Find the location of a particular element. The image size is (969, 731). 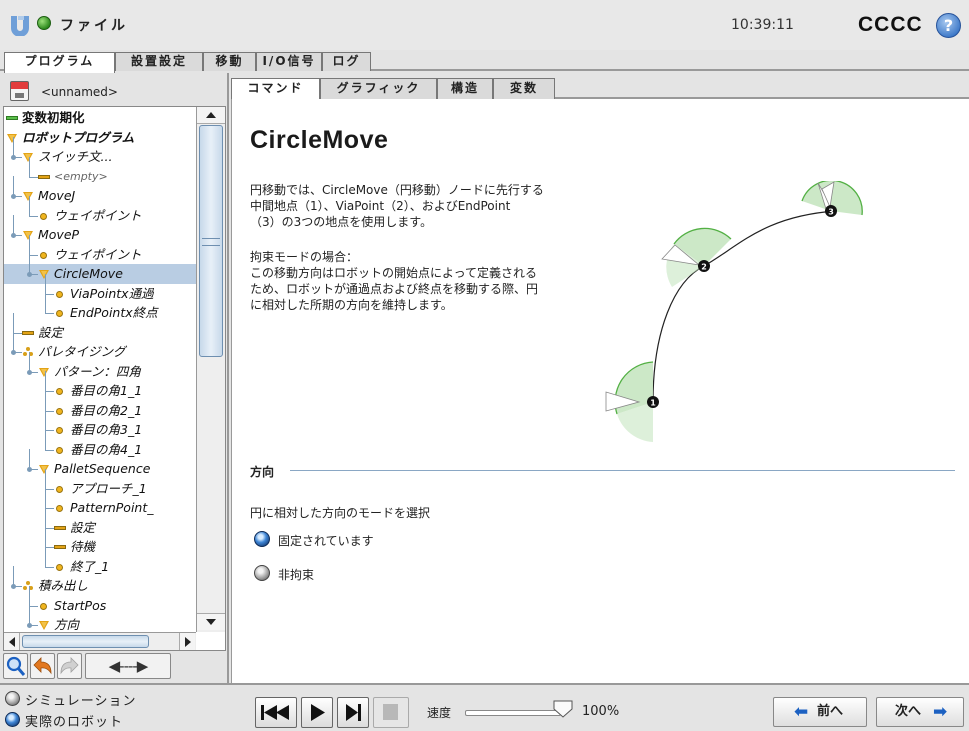

circle-move-diagram: 1 2 3 is located at coordinates (734, 311).